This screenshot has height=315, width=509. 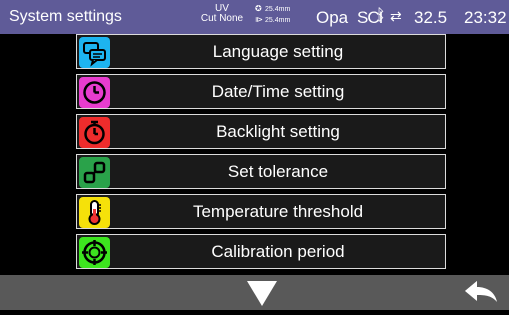 What do you see at coordinates (222, 18) in the screenshot?
I see `uv-cut-value: Cut None` at bounding box center [222, 18].